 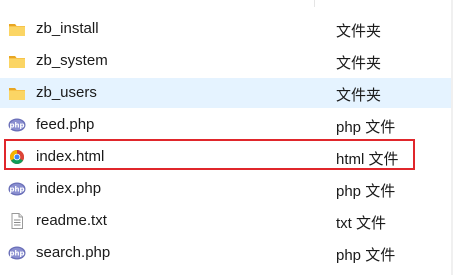 What do you see at coordinates (66, 92) in the screenshot?
I see `file-name: zb_users` at bounding box center [66, 92].